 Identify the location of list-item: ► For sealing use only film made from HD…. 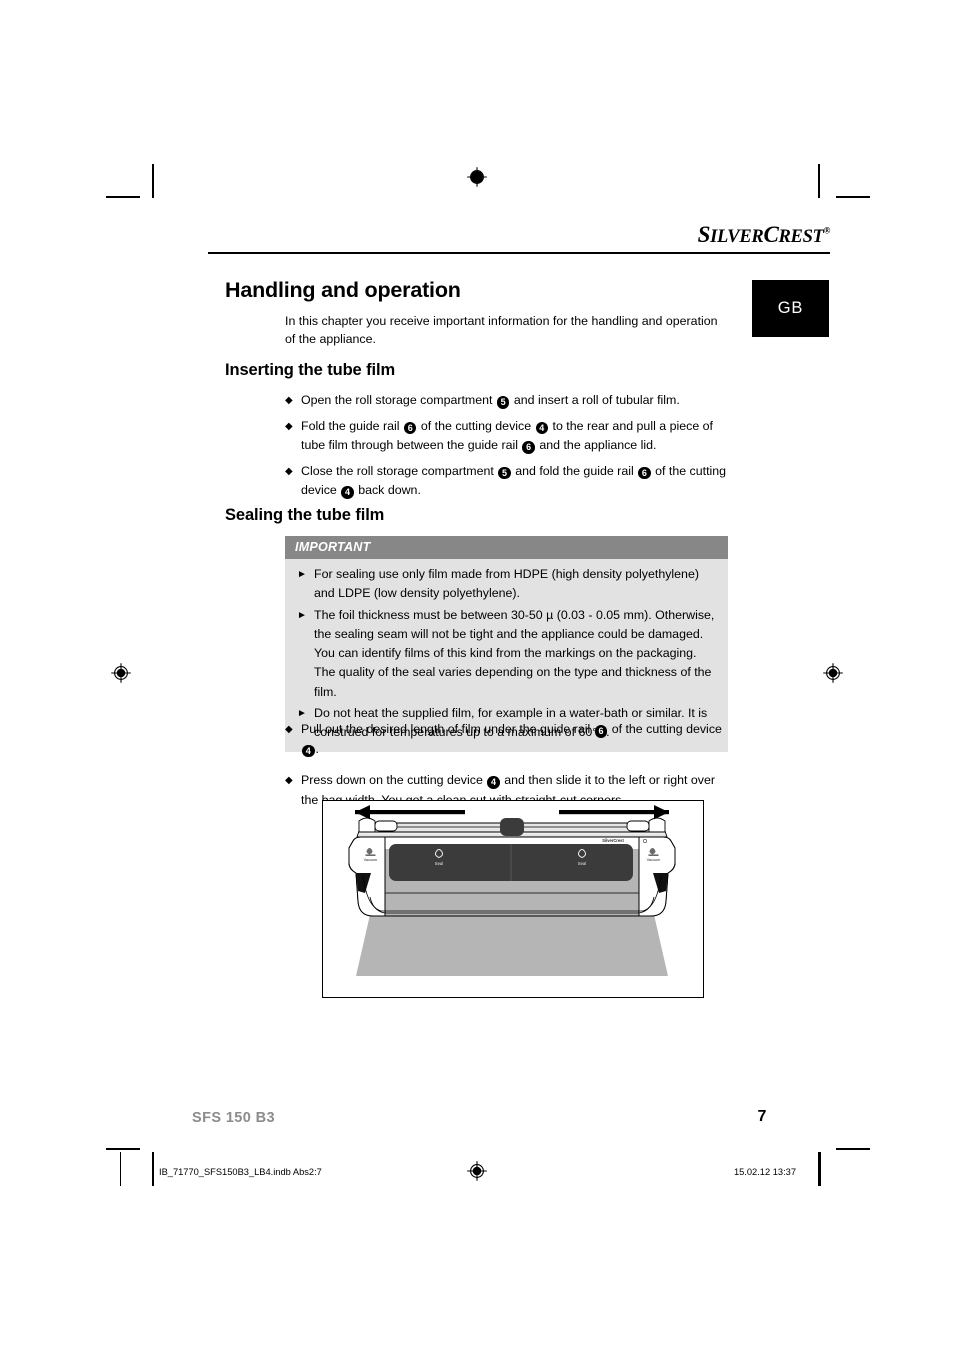
(506, 584).